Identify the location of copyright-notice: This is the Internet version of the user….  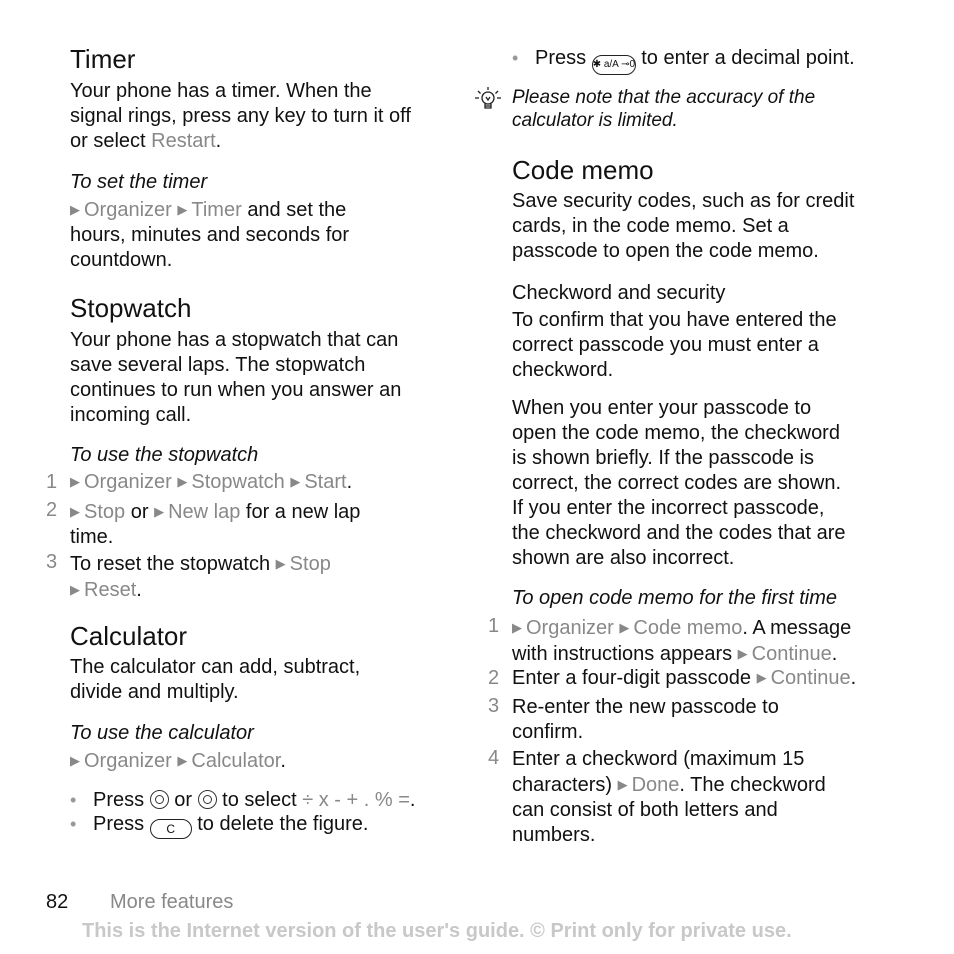
(437, 931).